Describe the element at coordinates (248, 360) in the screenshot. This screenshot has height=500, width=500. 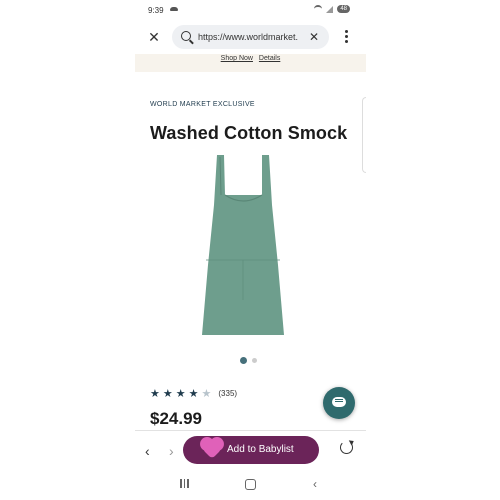
I see `gallery-pagination` at that location.